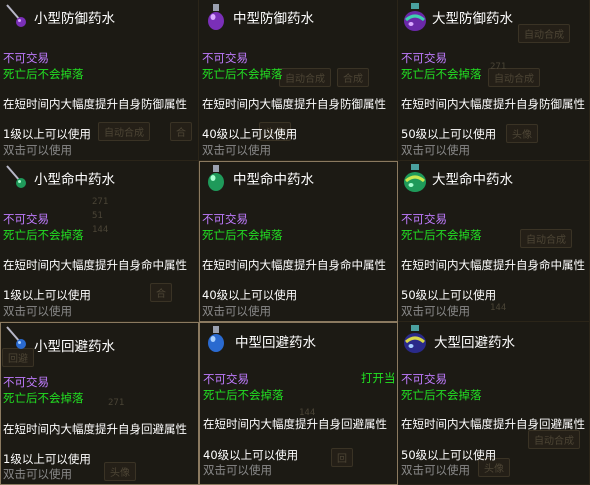  What do you see at coordinates (415, 17) in the screenshot?
I see `large-purple-potion-icon` at bounding box center [415, 17].